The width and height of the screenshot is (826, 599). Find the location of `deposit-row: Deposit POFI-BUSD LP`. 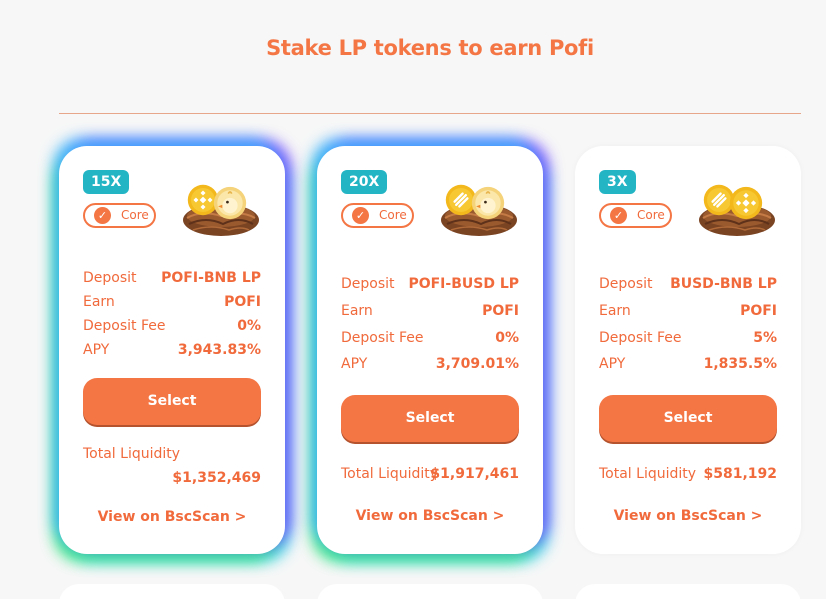

deposit-row: Deposit POFI-BUSD LP is located at coordinates (430, 284).